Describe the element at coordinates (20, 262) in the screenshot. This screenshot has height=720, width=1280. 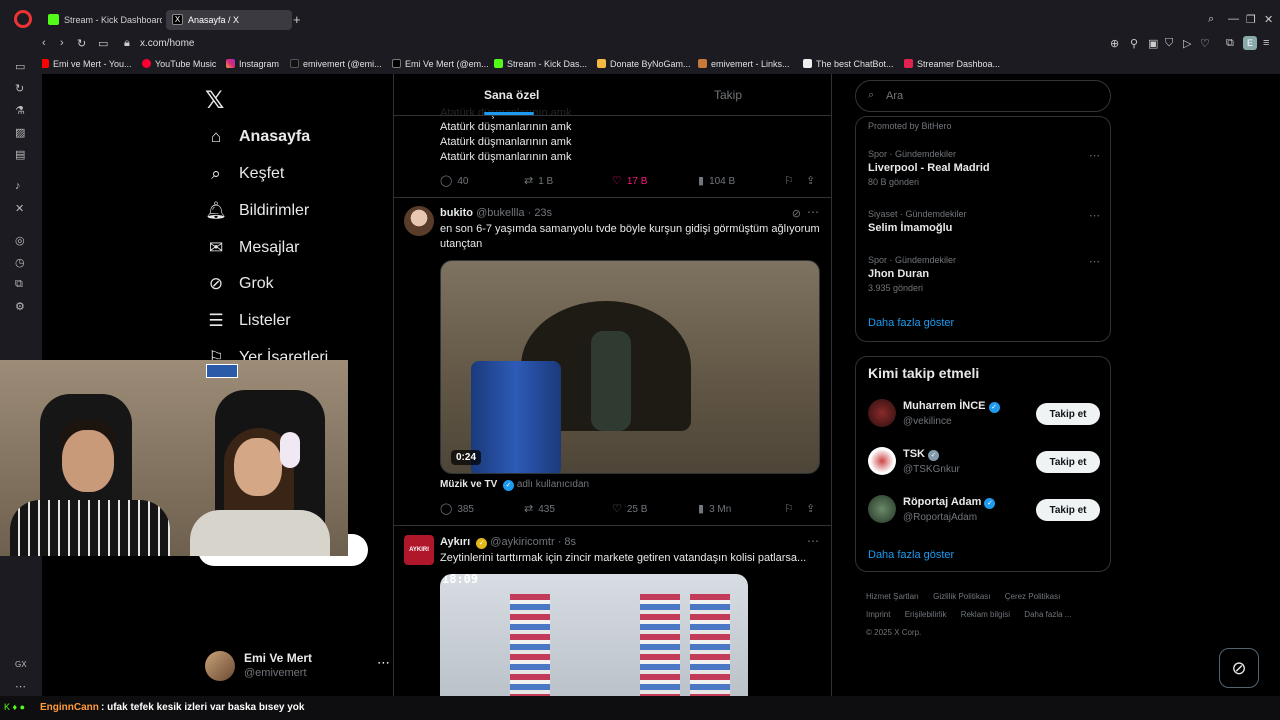
I see `clock-icon: ◷` at that location.